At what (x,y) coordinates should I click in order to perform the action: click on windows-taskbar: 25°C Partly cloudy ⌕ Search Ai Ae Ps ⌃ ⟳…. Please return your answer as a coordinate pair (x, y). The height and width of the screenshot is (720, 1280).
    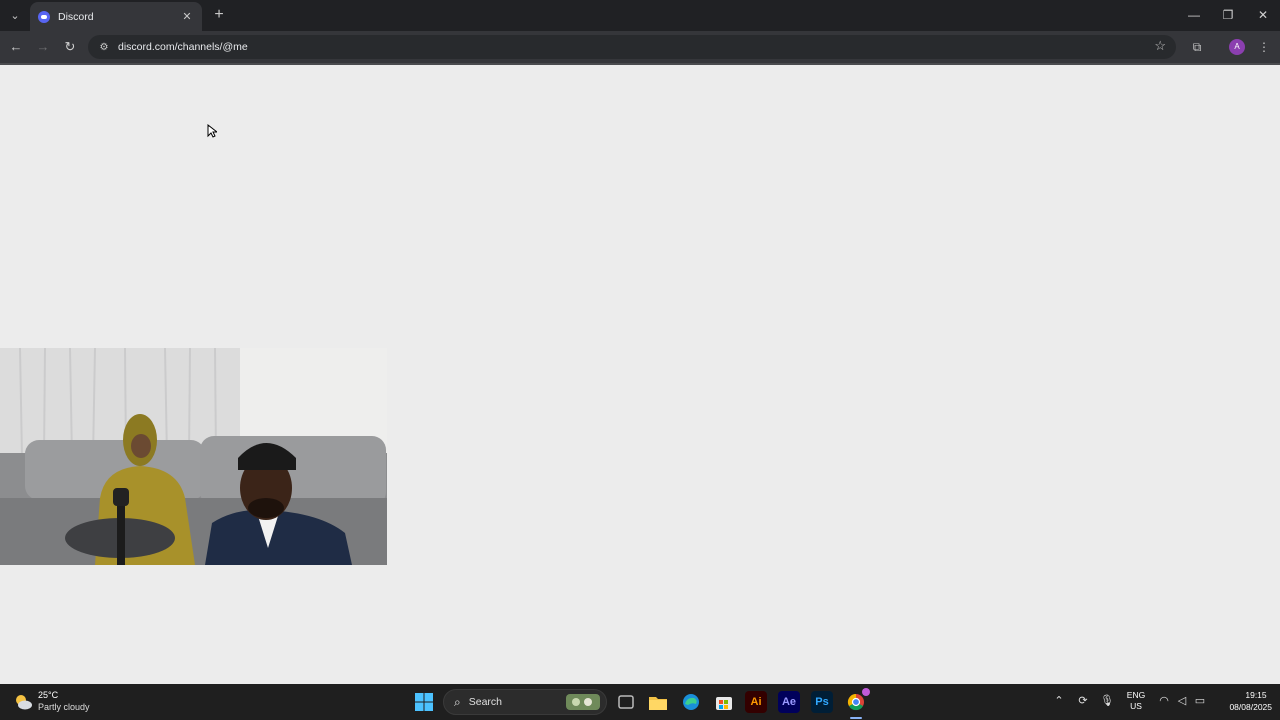
    Looking at the image, I should click on (640, 702).